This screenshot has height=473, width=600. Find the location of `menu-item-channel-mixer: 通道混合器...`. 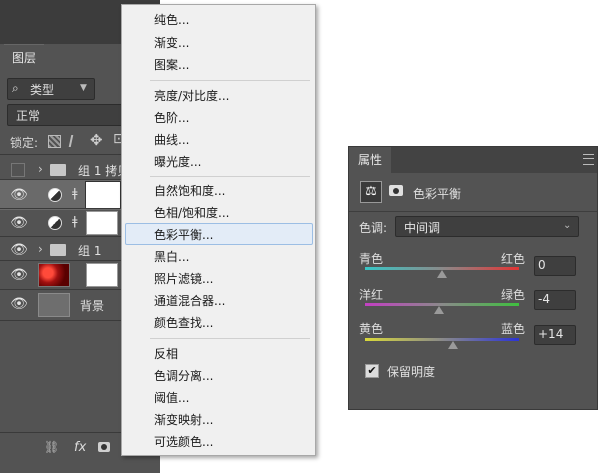

menu-item-channel-mixer: 通道混合器... is located at coordinates (189, 300).